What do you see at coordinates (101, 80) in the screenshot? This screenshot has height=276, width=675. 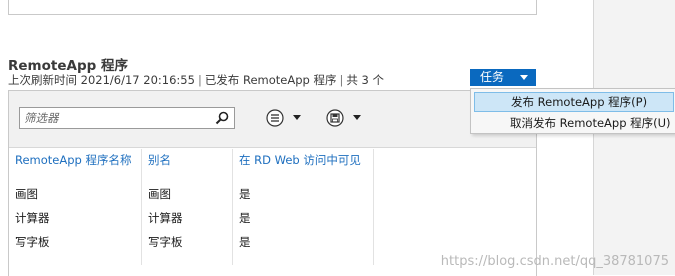 I see `last-refresh-text: 上次刷新时间 2021/6/17 20:16:55` at bounding box center [101, 80].